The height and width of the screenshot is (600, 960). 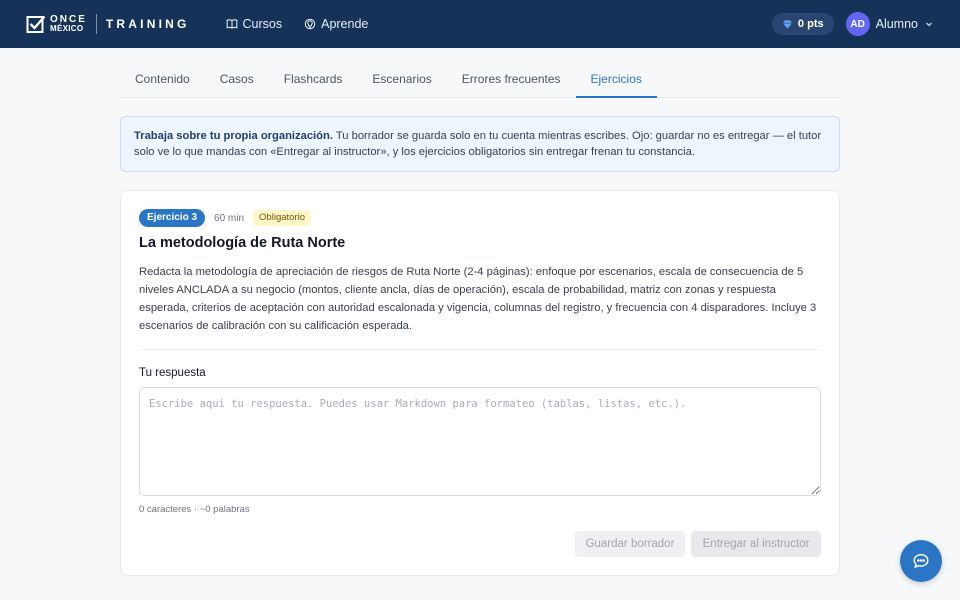 I want to click on tab-escenarios: Escenarios, so click(x=401, y=80).